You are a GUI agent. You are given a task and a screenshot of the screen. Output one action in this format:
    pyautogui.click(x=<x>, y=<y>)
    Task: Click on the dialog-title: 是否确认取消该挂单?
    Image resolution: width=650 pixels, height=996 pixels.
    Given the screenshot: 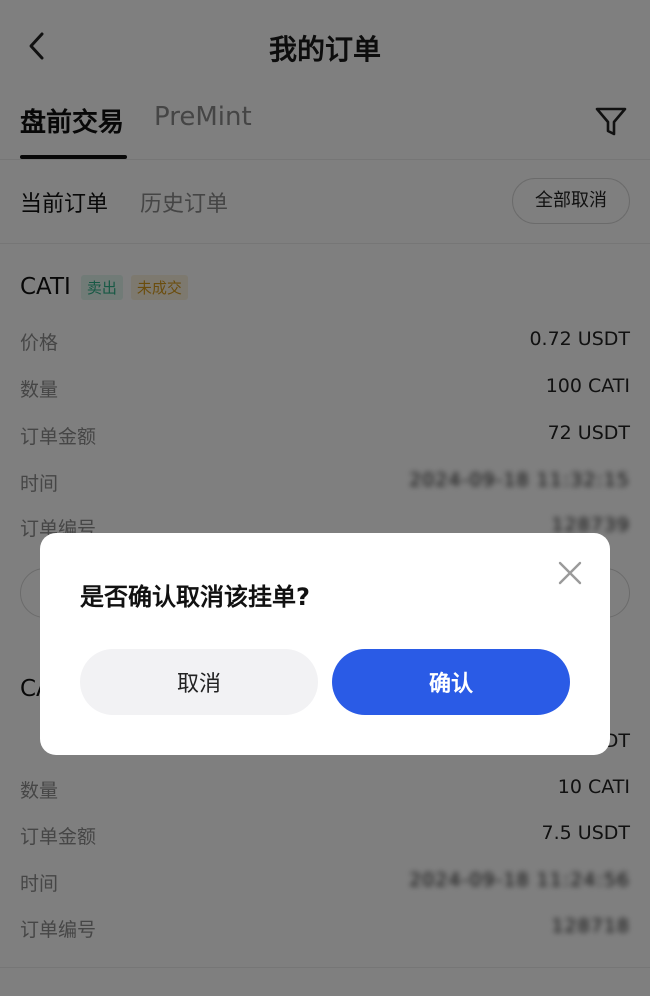 What is the action you would take?
    pyautogui.click(x=195, y=597)
    